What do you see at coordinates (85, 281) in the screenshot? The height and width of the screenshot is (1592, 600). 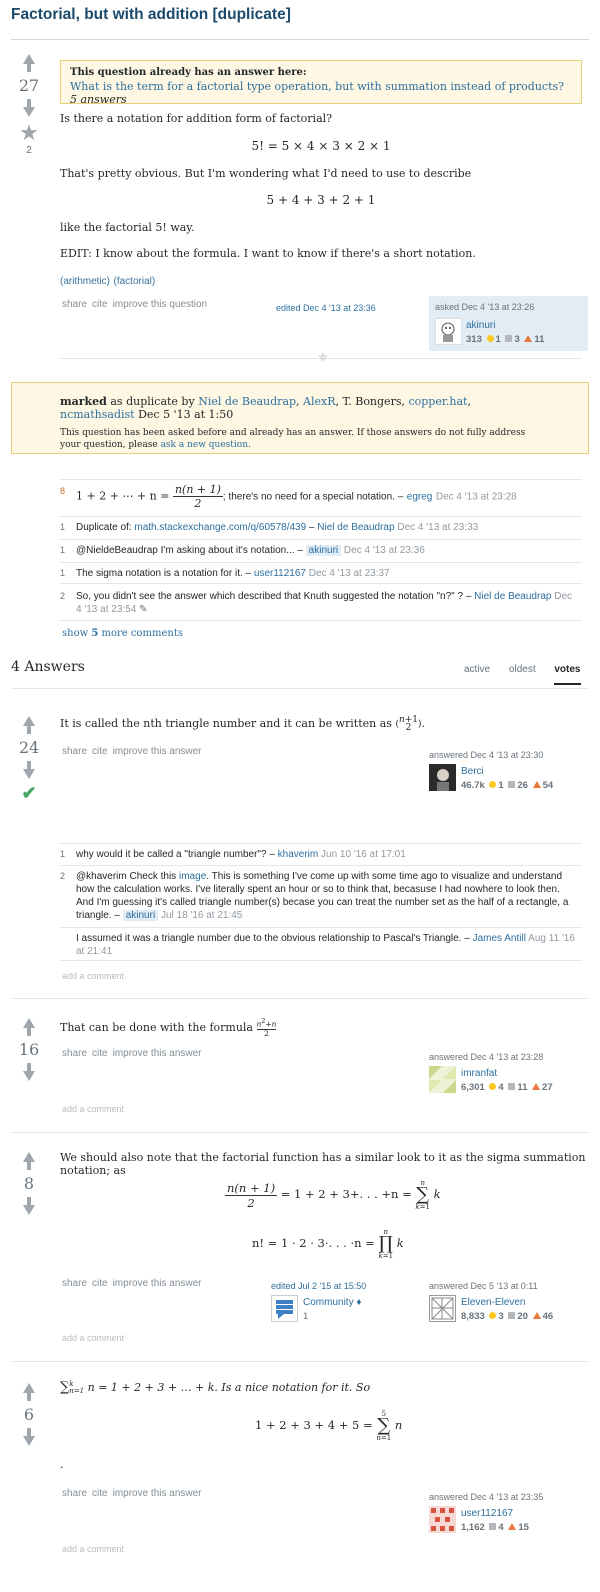 I see `tag-arithmetic: (arithmetic)` at bounding box center [85, 281].